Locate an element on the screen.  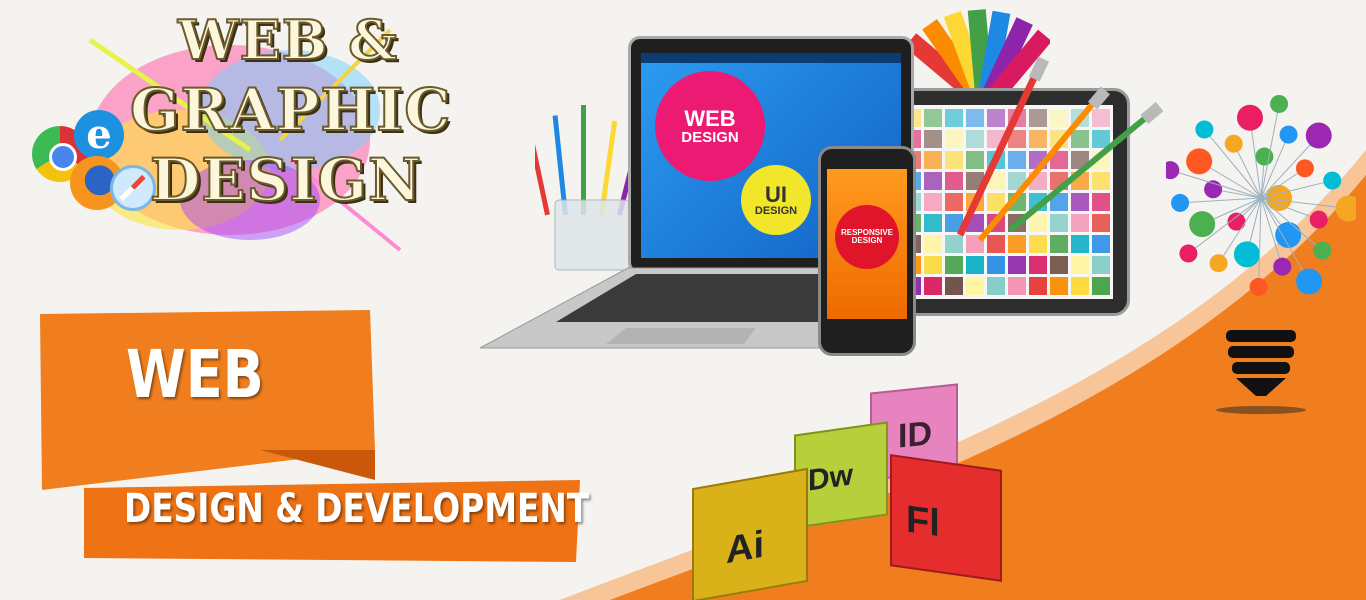
title-line-3: DESIGN is located at coordinates (286, 180).